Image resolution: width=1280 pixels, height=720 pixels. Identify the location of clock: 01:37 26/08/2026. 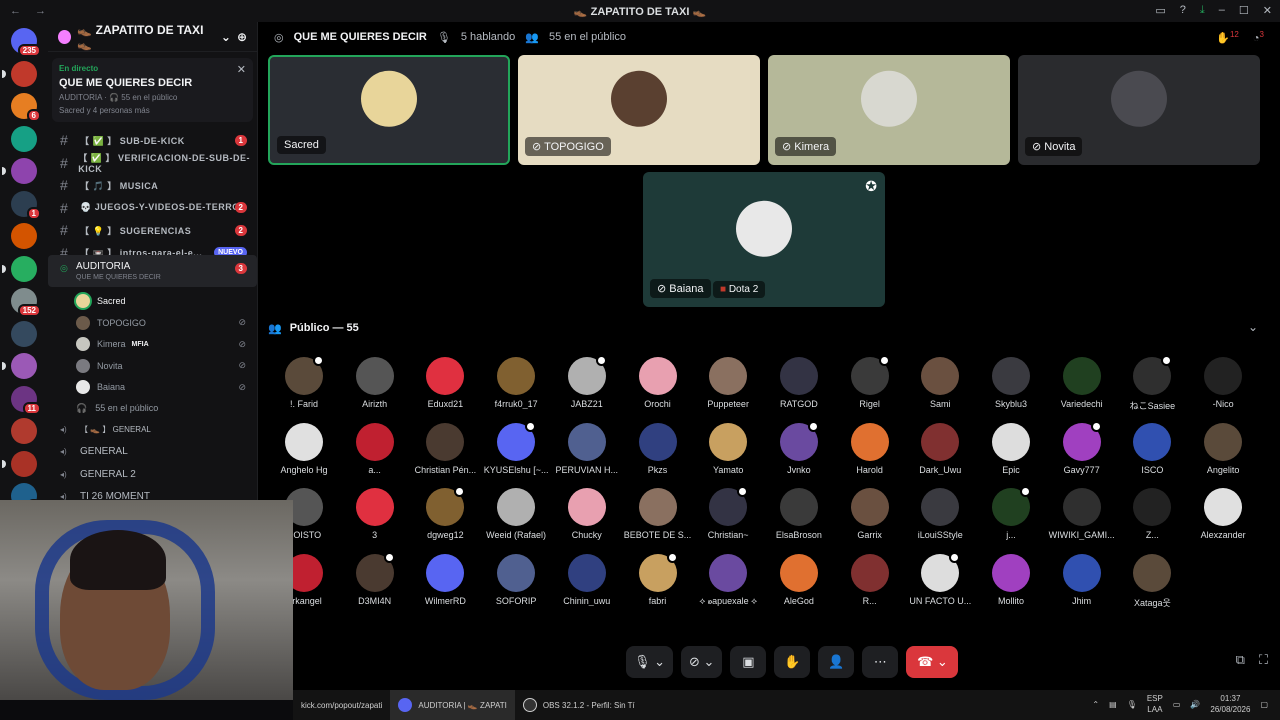
(1230, 704).